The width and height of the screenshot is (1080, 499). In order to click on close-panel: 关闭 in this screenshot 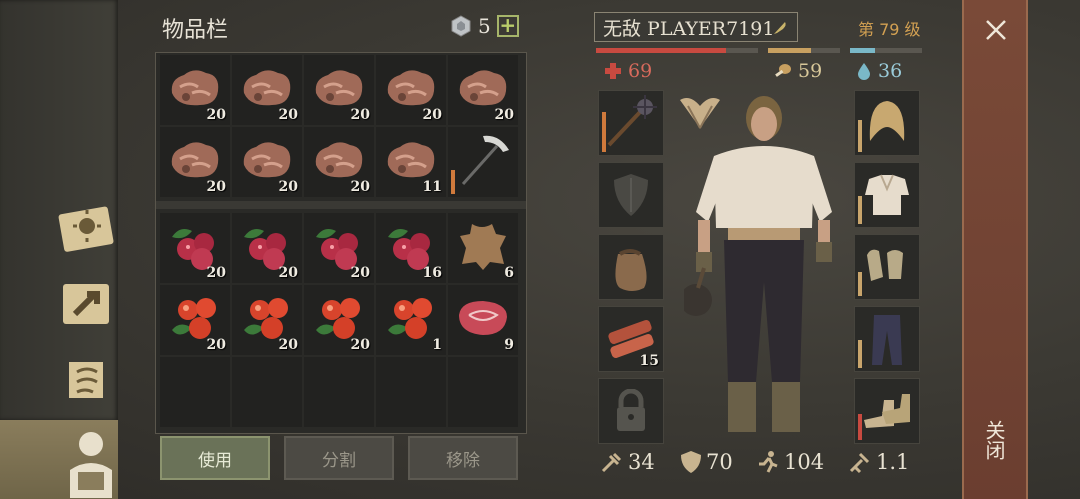, I will do `click(995, 249)`.